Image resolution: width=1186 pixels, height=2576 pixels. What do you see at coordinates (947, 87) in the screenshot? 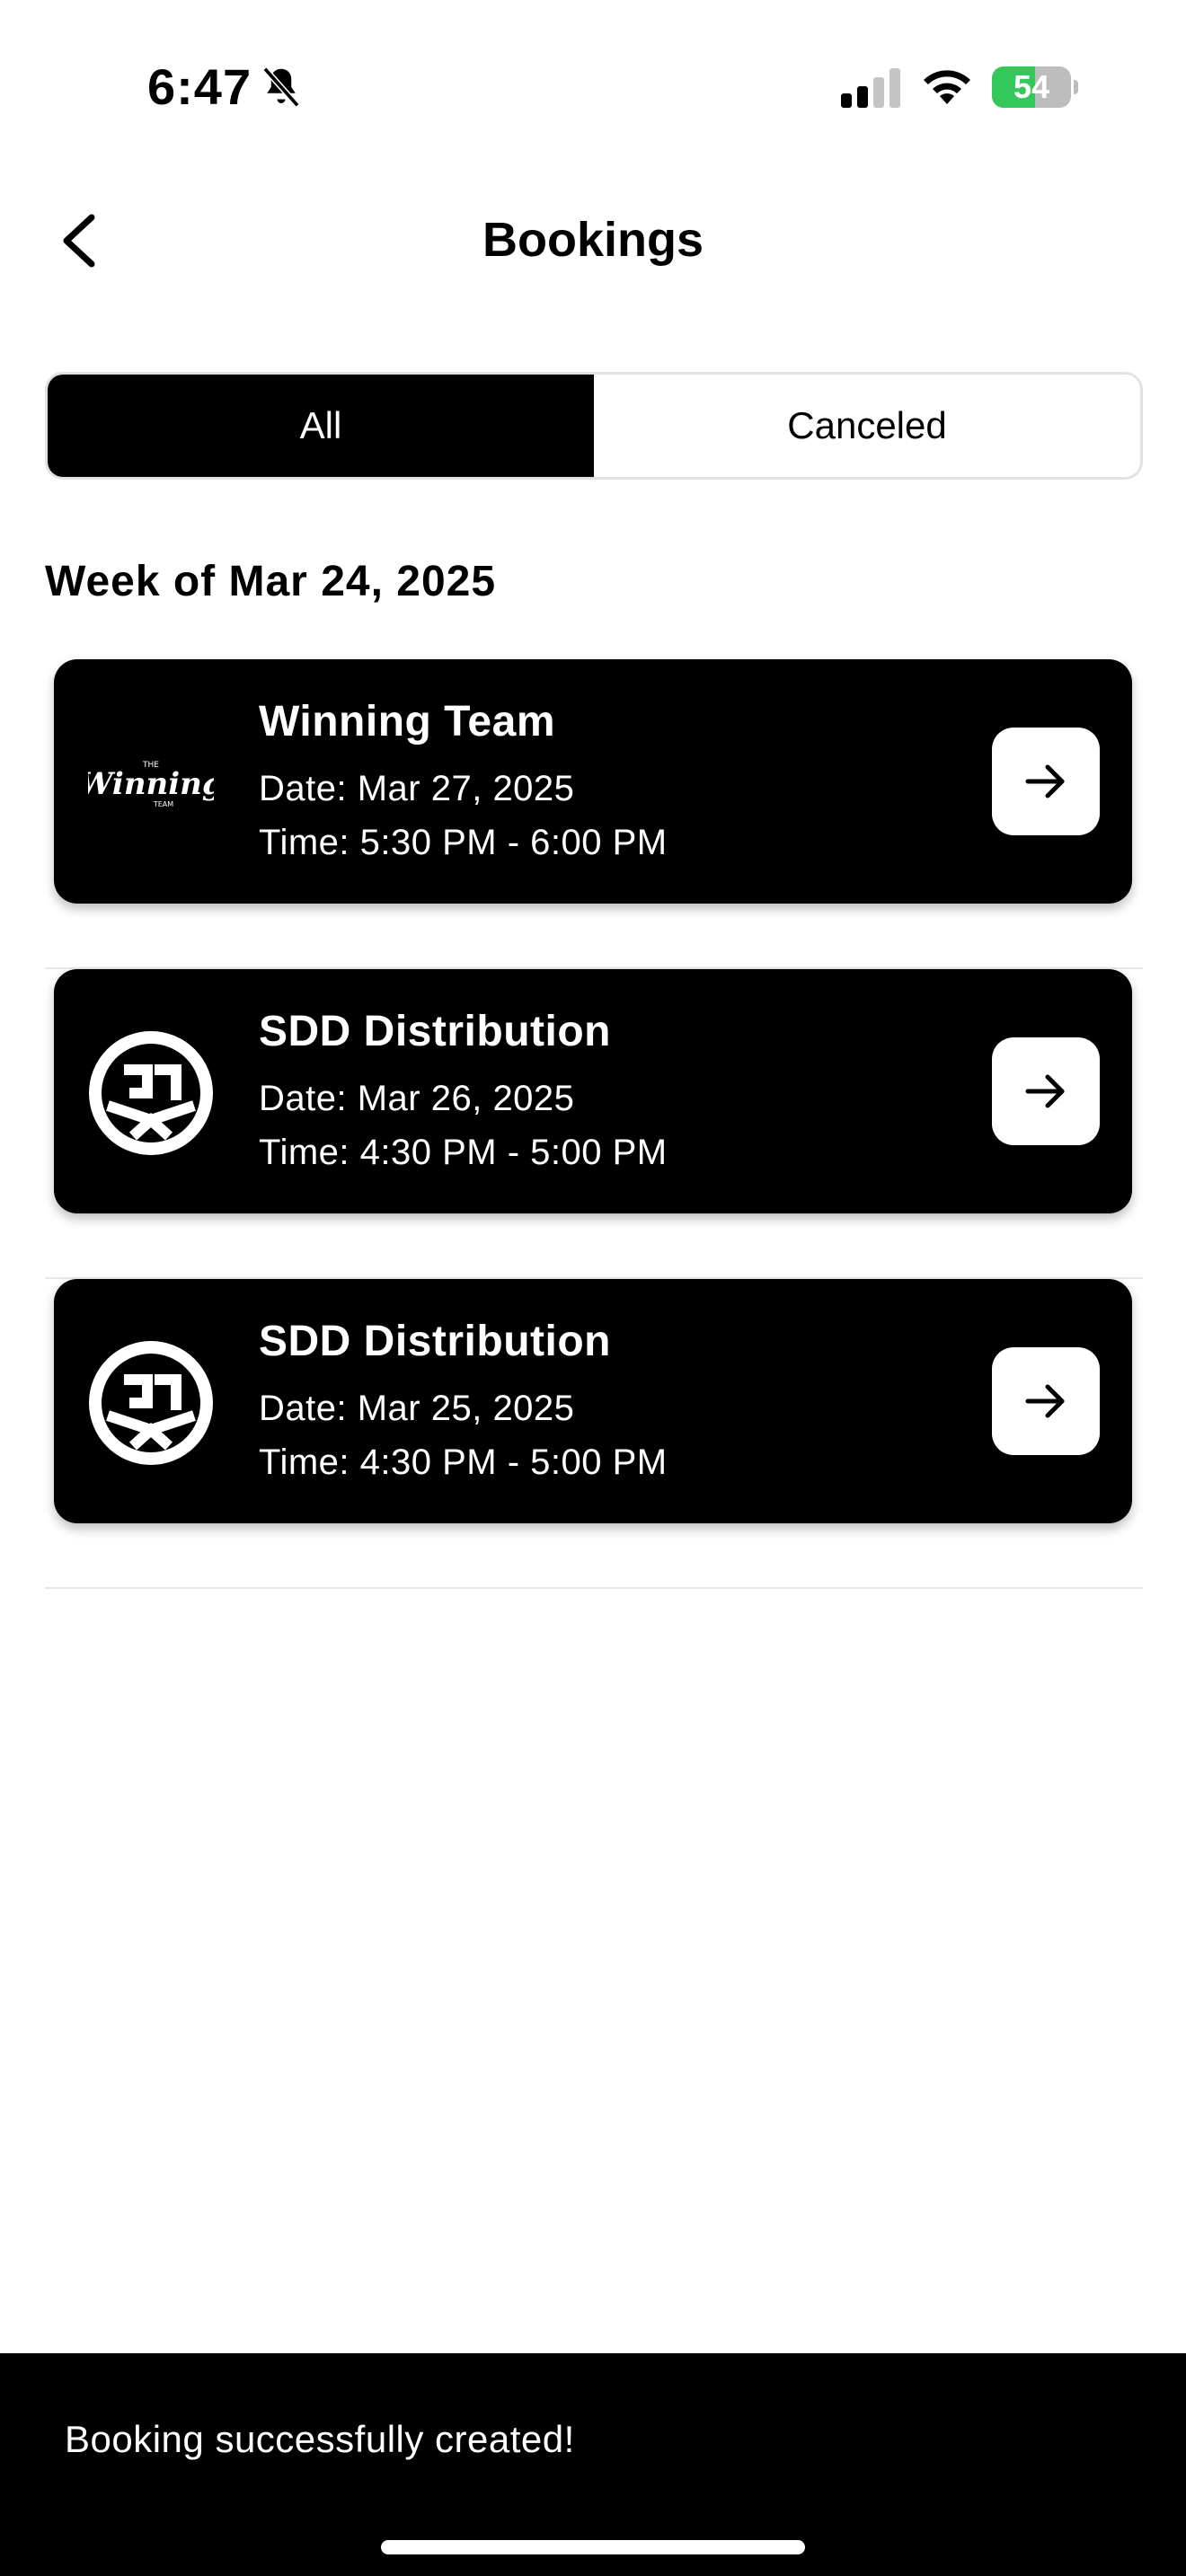
I see `wifi-icon` at bounding box center [947, 87].